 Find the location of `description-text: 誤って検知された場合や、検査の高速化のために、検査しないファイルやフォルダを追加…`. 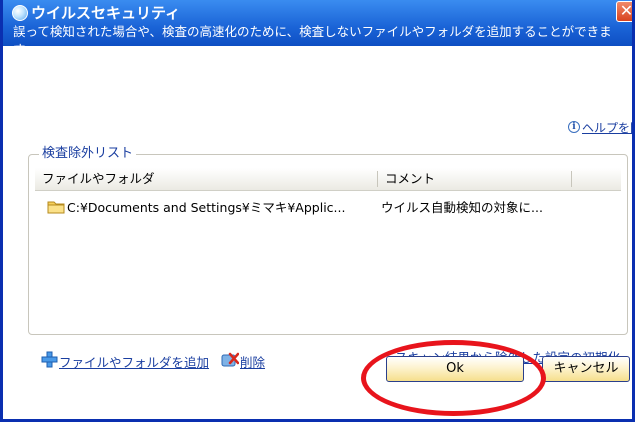

description-text: 誤って検知された場合や、検査の高速化のために、検査しないファイルやフォルダを追加… is located at coordinates (312, 40).